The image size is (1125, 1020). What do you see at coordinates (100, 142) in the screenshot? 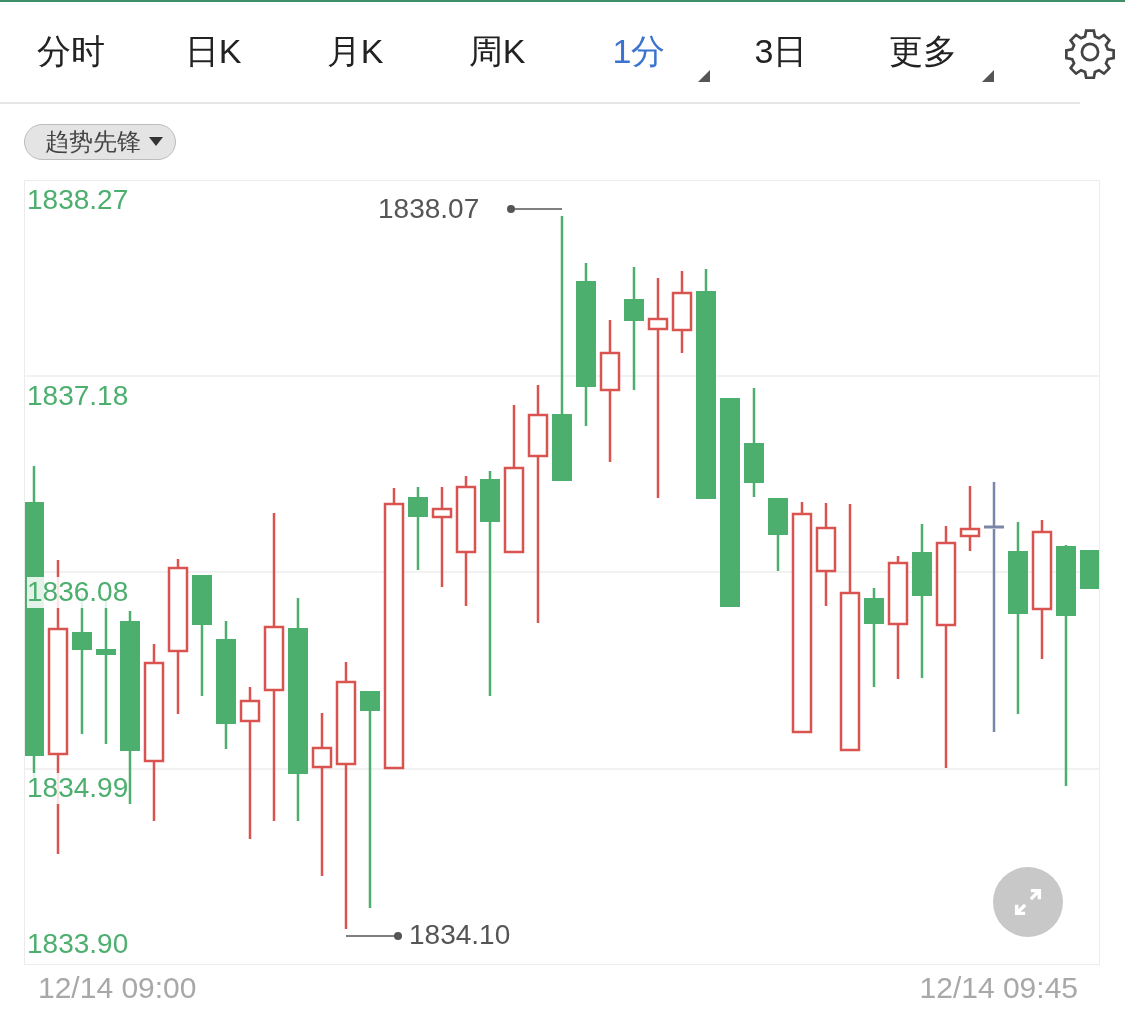
I see `indicator-dropdown: 趋势先锋` at bounding box center [100, 142].